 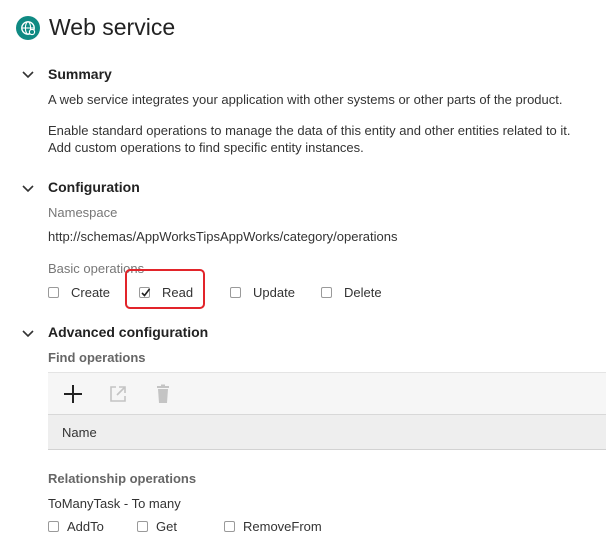 I want to click on namespace-label: Namespace, so click(x=83, y=212).